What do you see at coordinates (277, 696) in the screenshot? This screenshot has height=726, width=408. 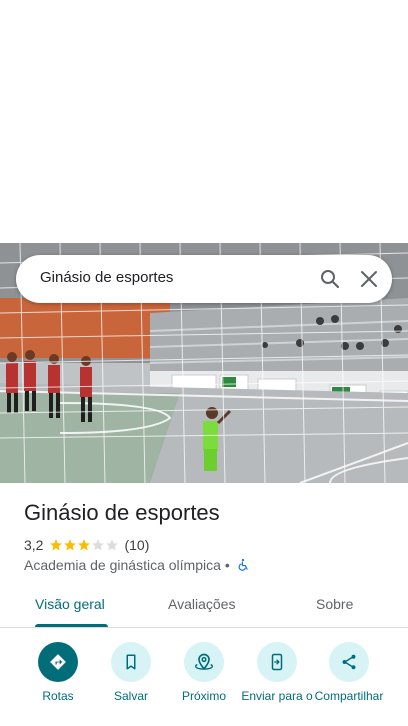 I see `send-to-phone-label: Enviar para o` at bounding box center [277, 696].